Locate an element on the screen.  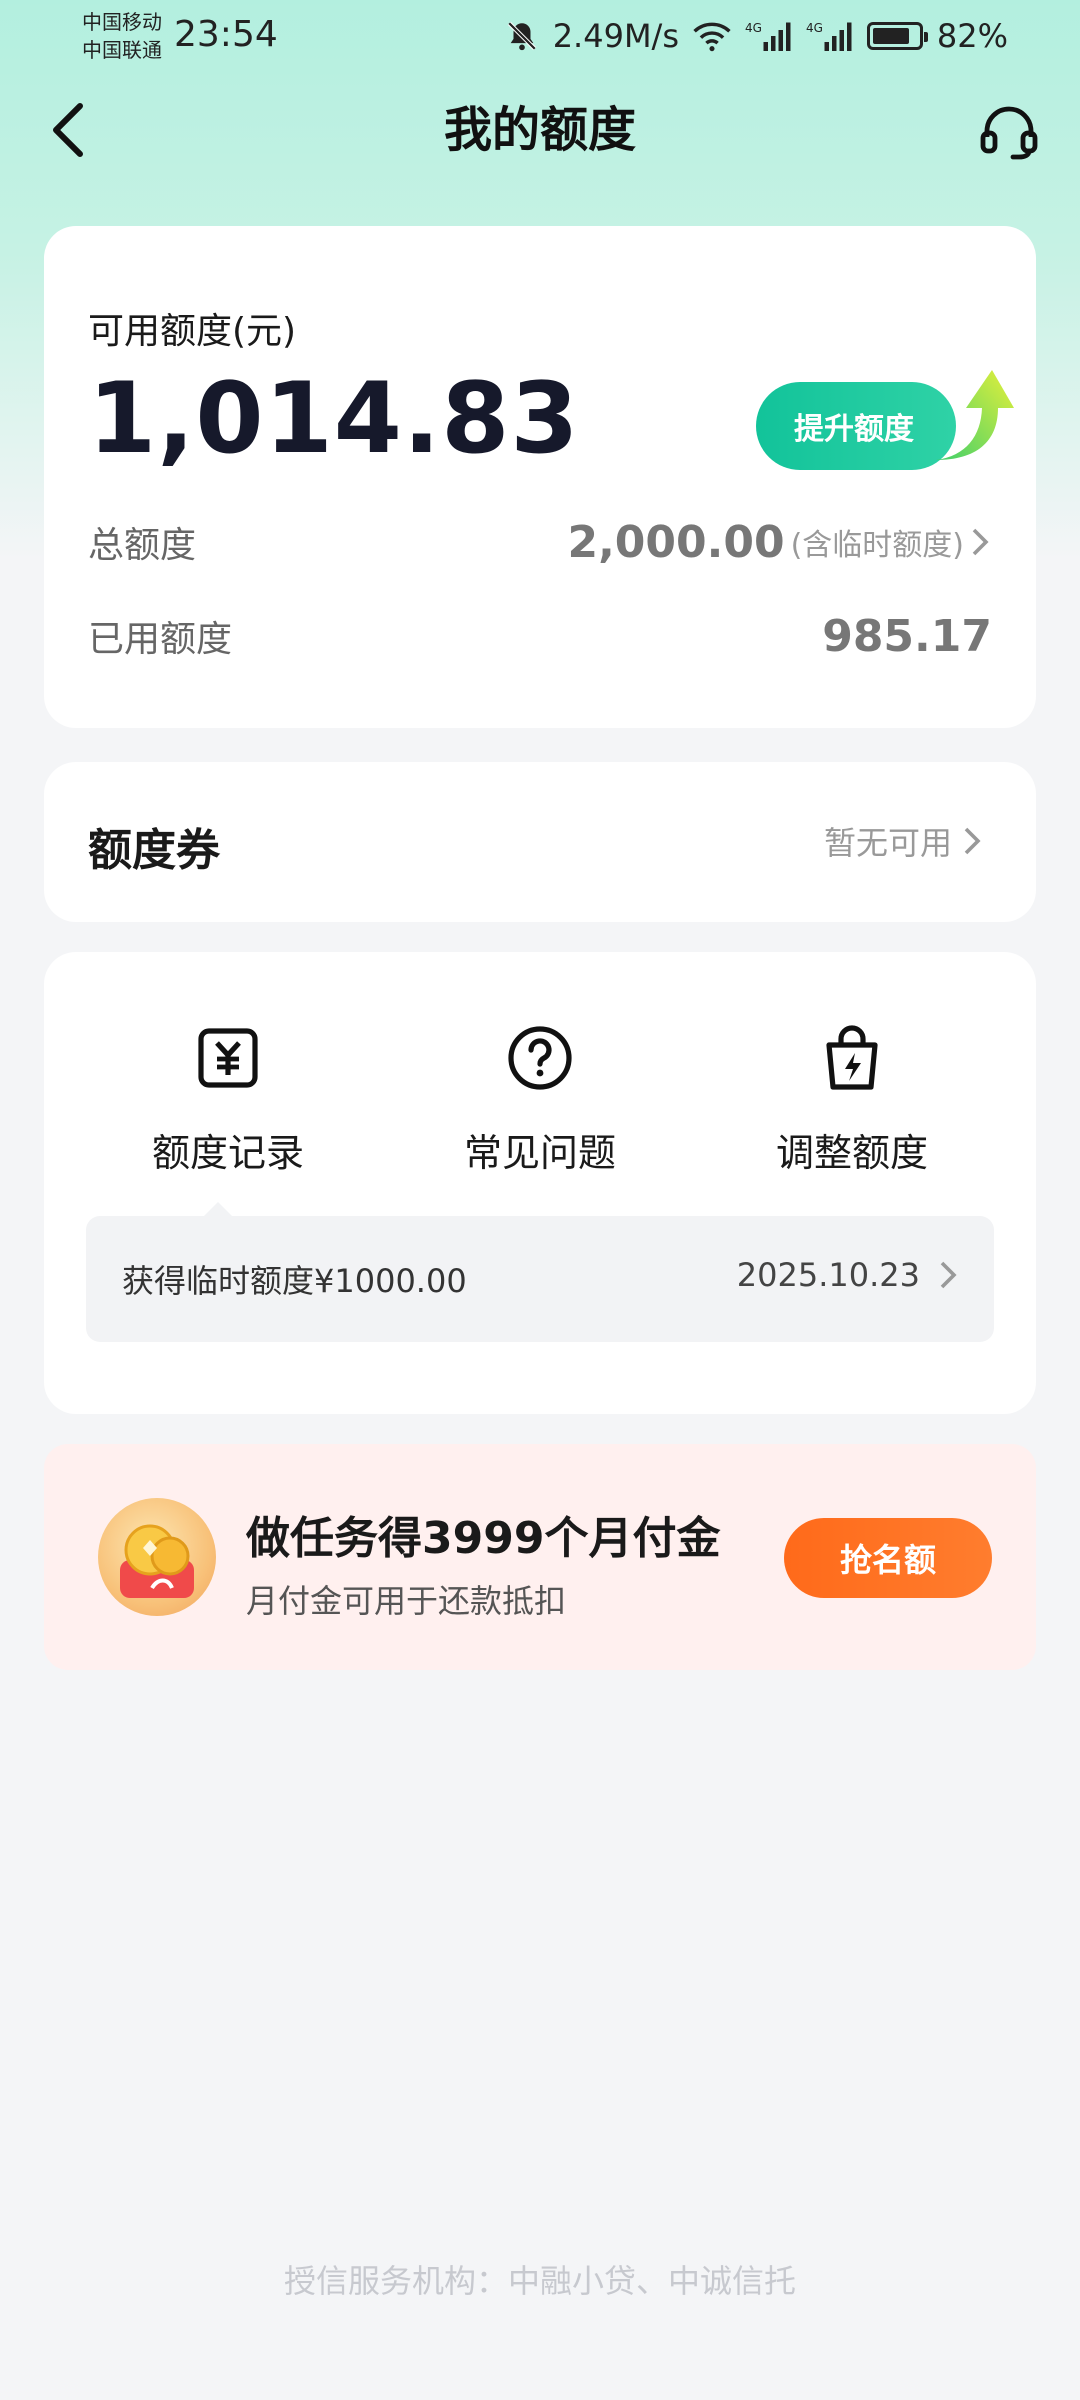
up-arrow-icon is located at coordinates (975, 415).